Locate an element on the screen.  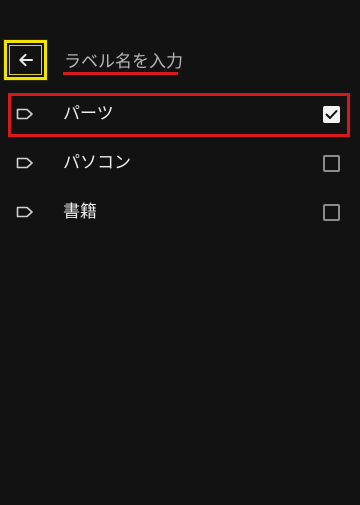
label-row-books: 書籍 is located at coordinates (180, 211).